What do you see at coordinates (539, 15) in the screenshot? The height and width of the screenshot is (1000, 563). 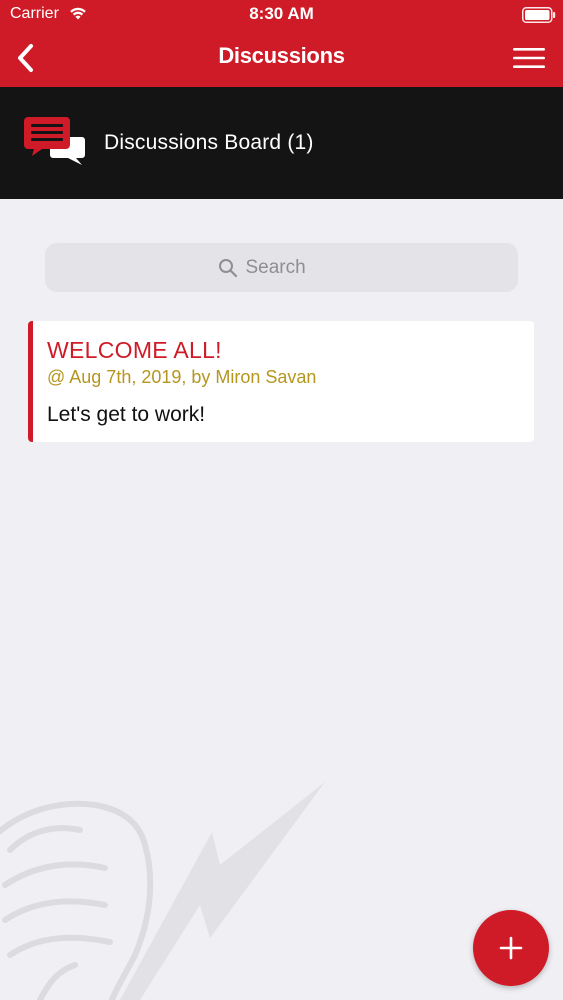 I see `battery-icon` at bounding box center [539, 15].